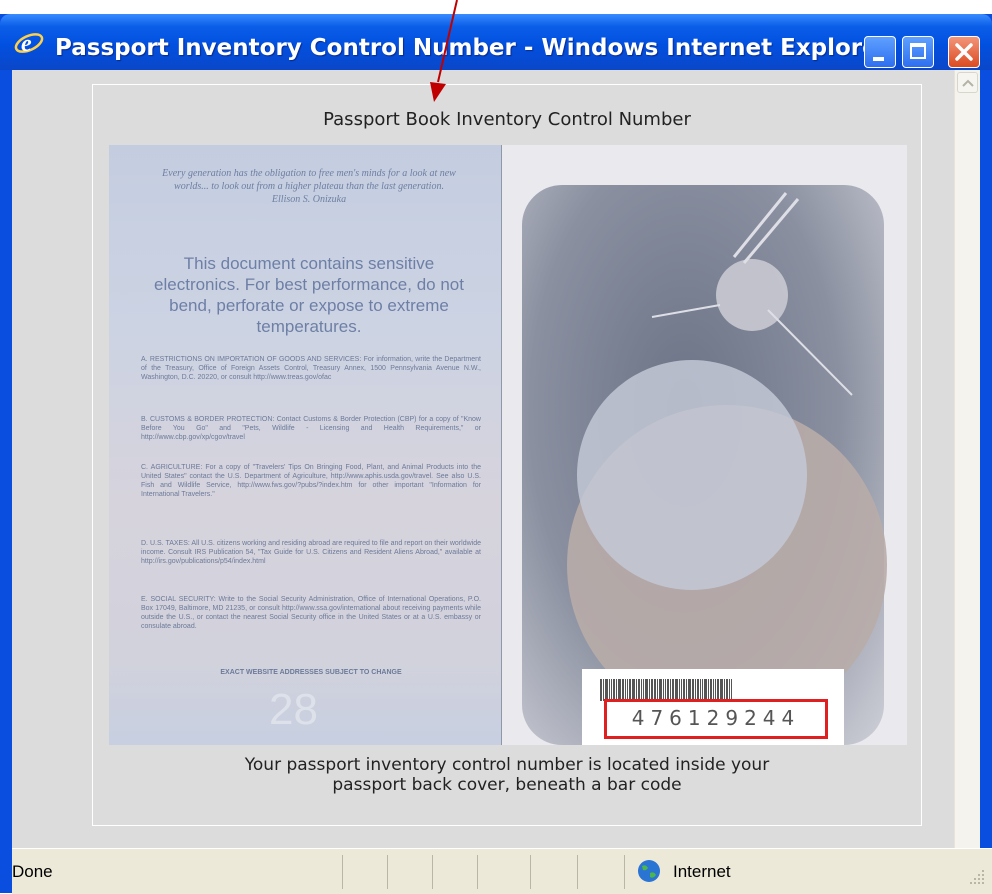 This screenshot has width=992, height=894. I want to click on vertical-scrollbar, so click(967, 459).